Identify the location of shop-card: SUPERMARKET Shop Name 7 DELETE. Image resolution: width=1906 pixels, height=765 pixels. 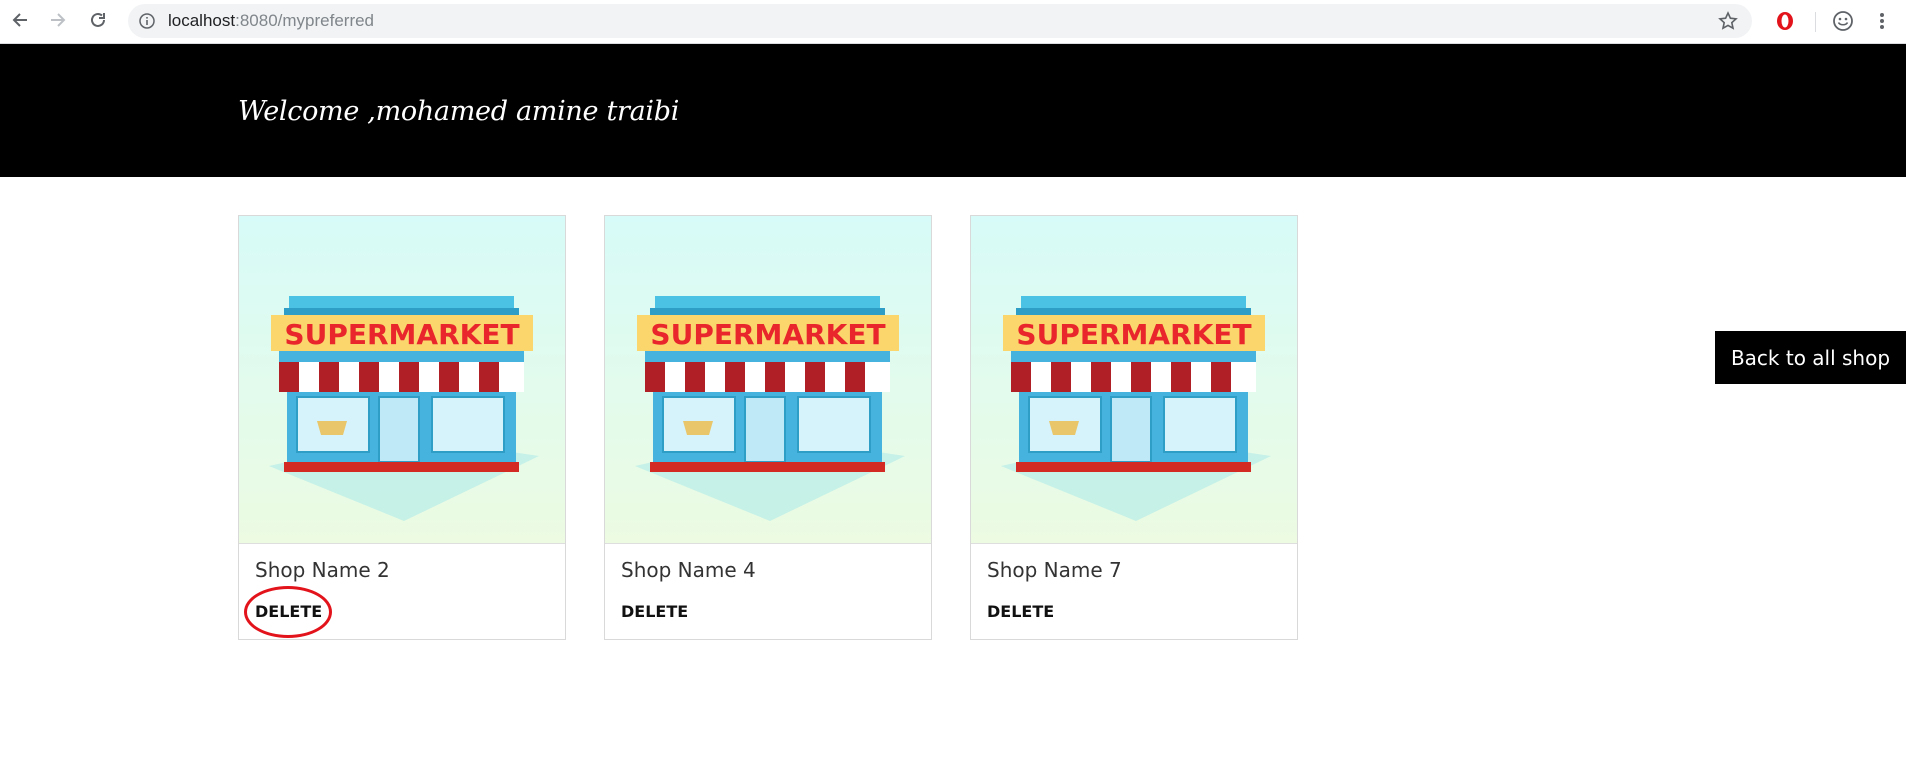
(1134, 427).